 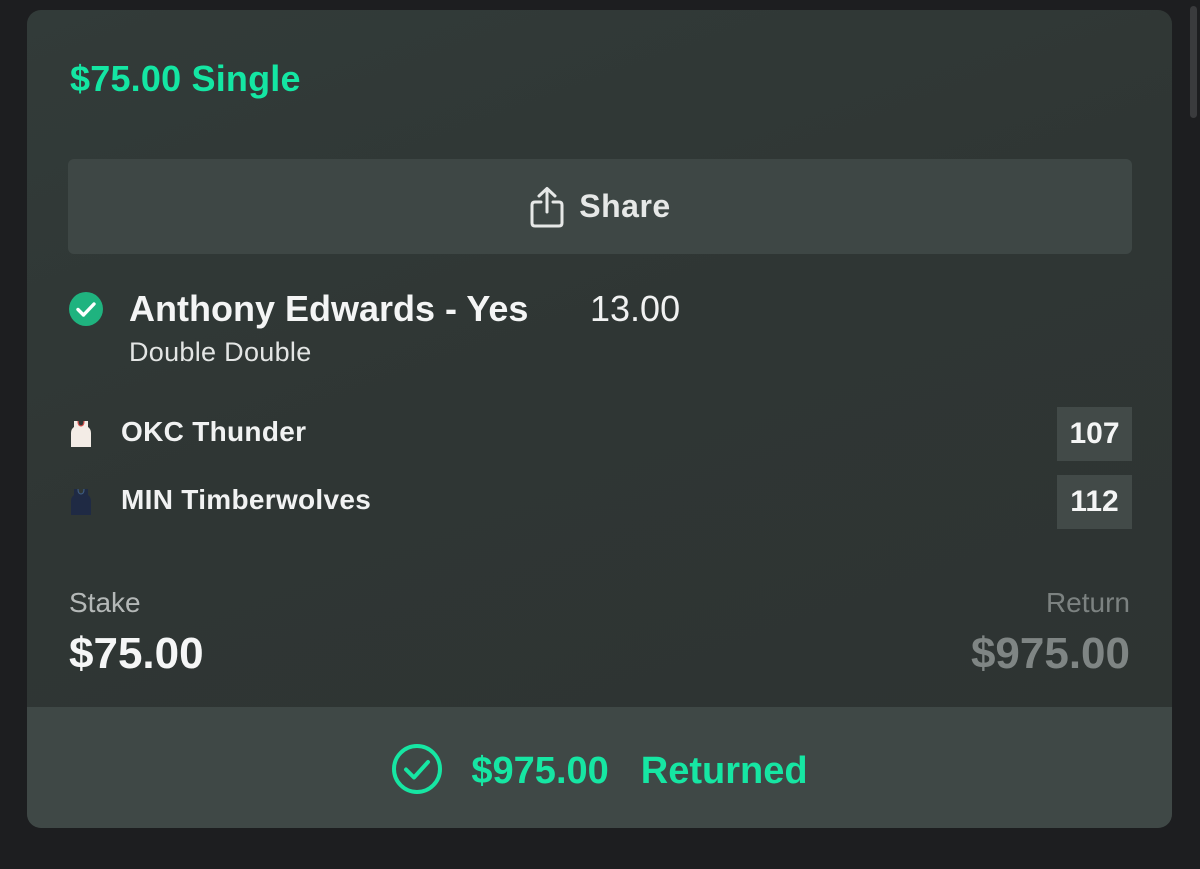 What do you see at coordinates (246, 499) in the screenshot?
I see `team-name: MIN Timberwolves` at bounding box center [246, 499].